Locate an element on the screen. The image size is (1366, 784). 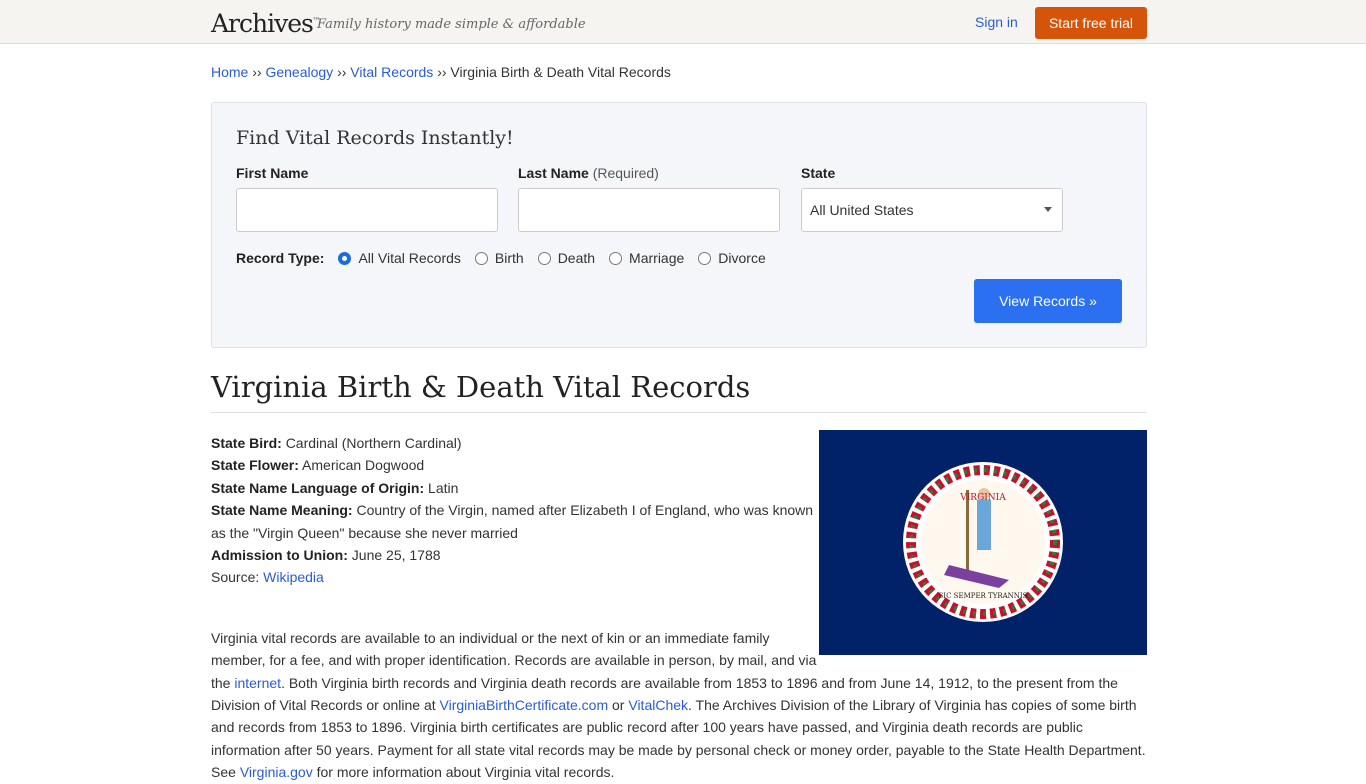
breadcrumb-genealogy: Genealogy is located at coordinates (299, 72).